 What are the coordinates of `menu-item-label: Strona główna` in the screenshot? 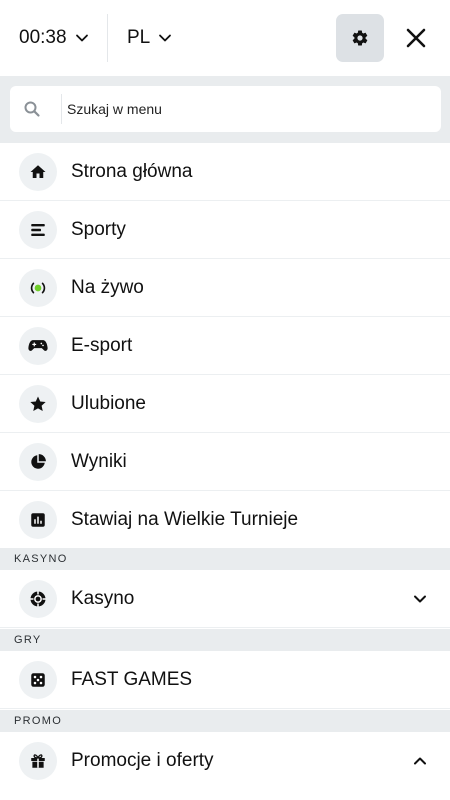 It's located at (132, 171).